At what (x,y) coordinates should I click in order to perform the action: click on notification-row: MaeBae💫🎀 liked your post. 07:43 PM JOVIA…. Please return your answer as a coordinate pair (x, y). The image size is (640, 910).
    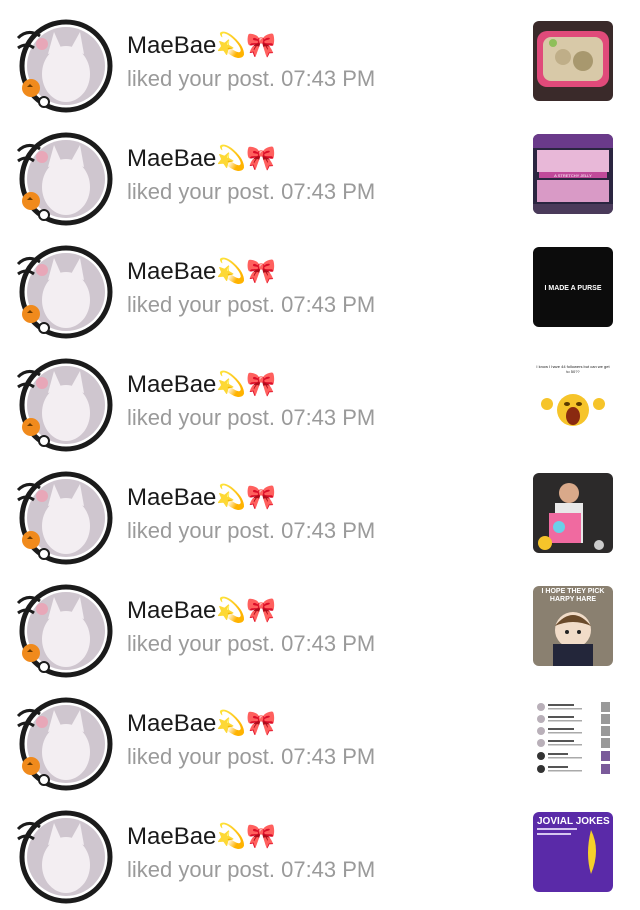
    Looking at the image, I should click on (320, 847).